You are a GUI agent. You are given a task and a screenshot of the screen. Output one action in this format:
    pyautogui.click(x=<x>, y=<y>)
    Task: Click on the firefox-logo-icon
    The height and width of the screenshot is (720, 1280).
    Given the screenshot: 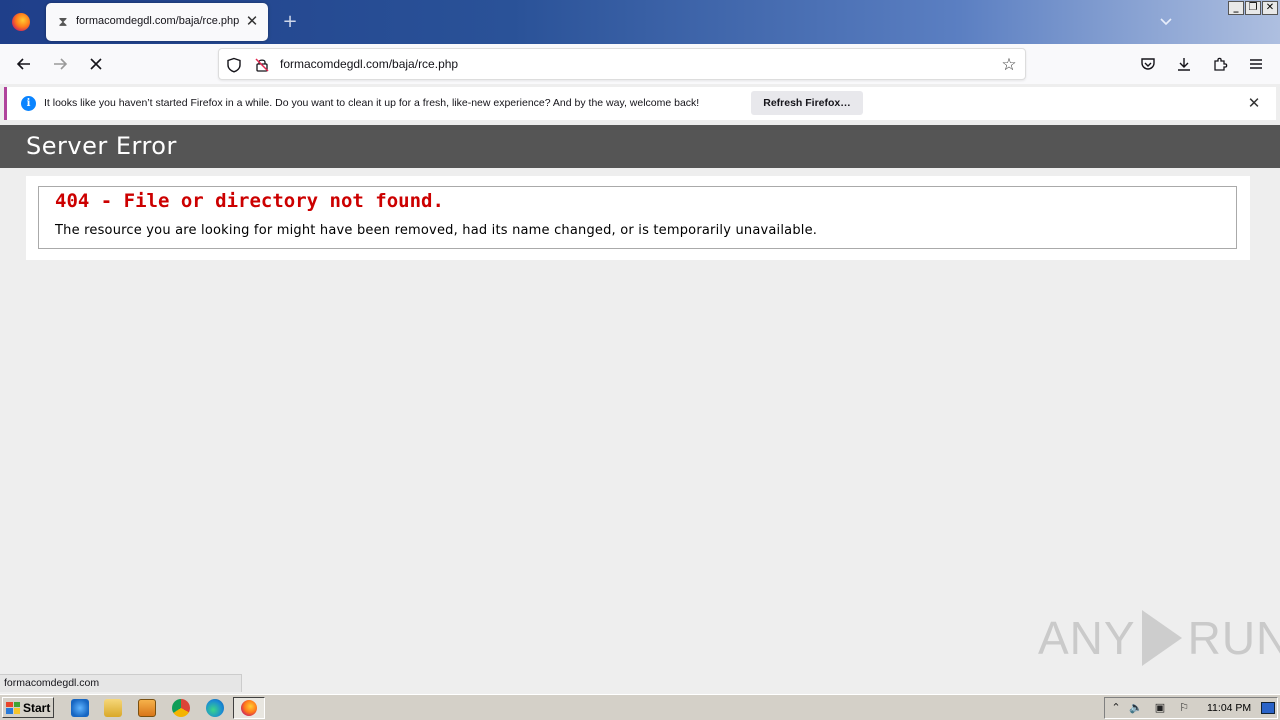 What is the action you would take?
    pyautogui.click(x=21, y=22)
    